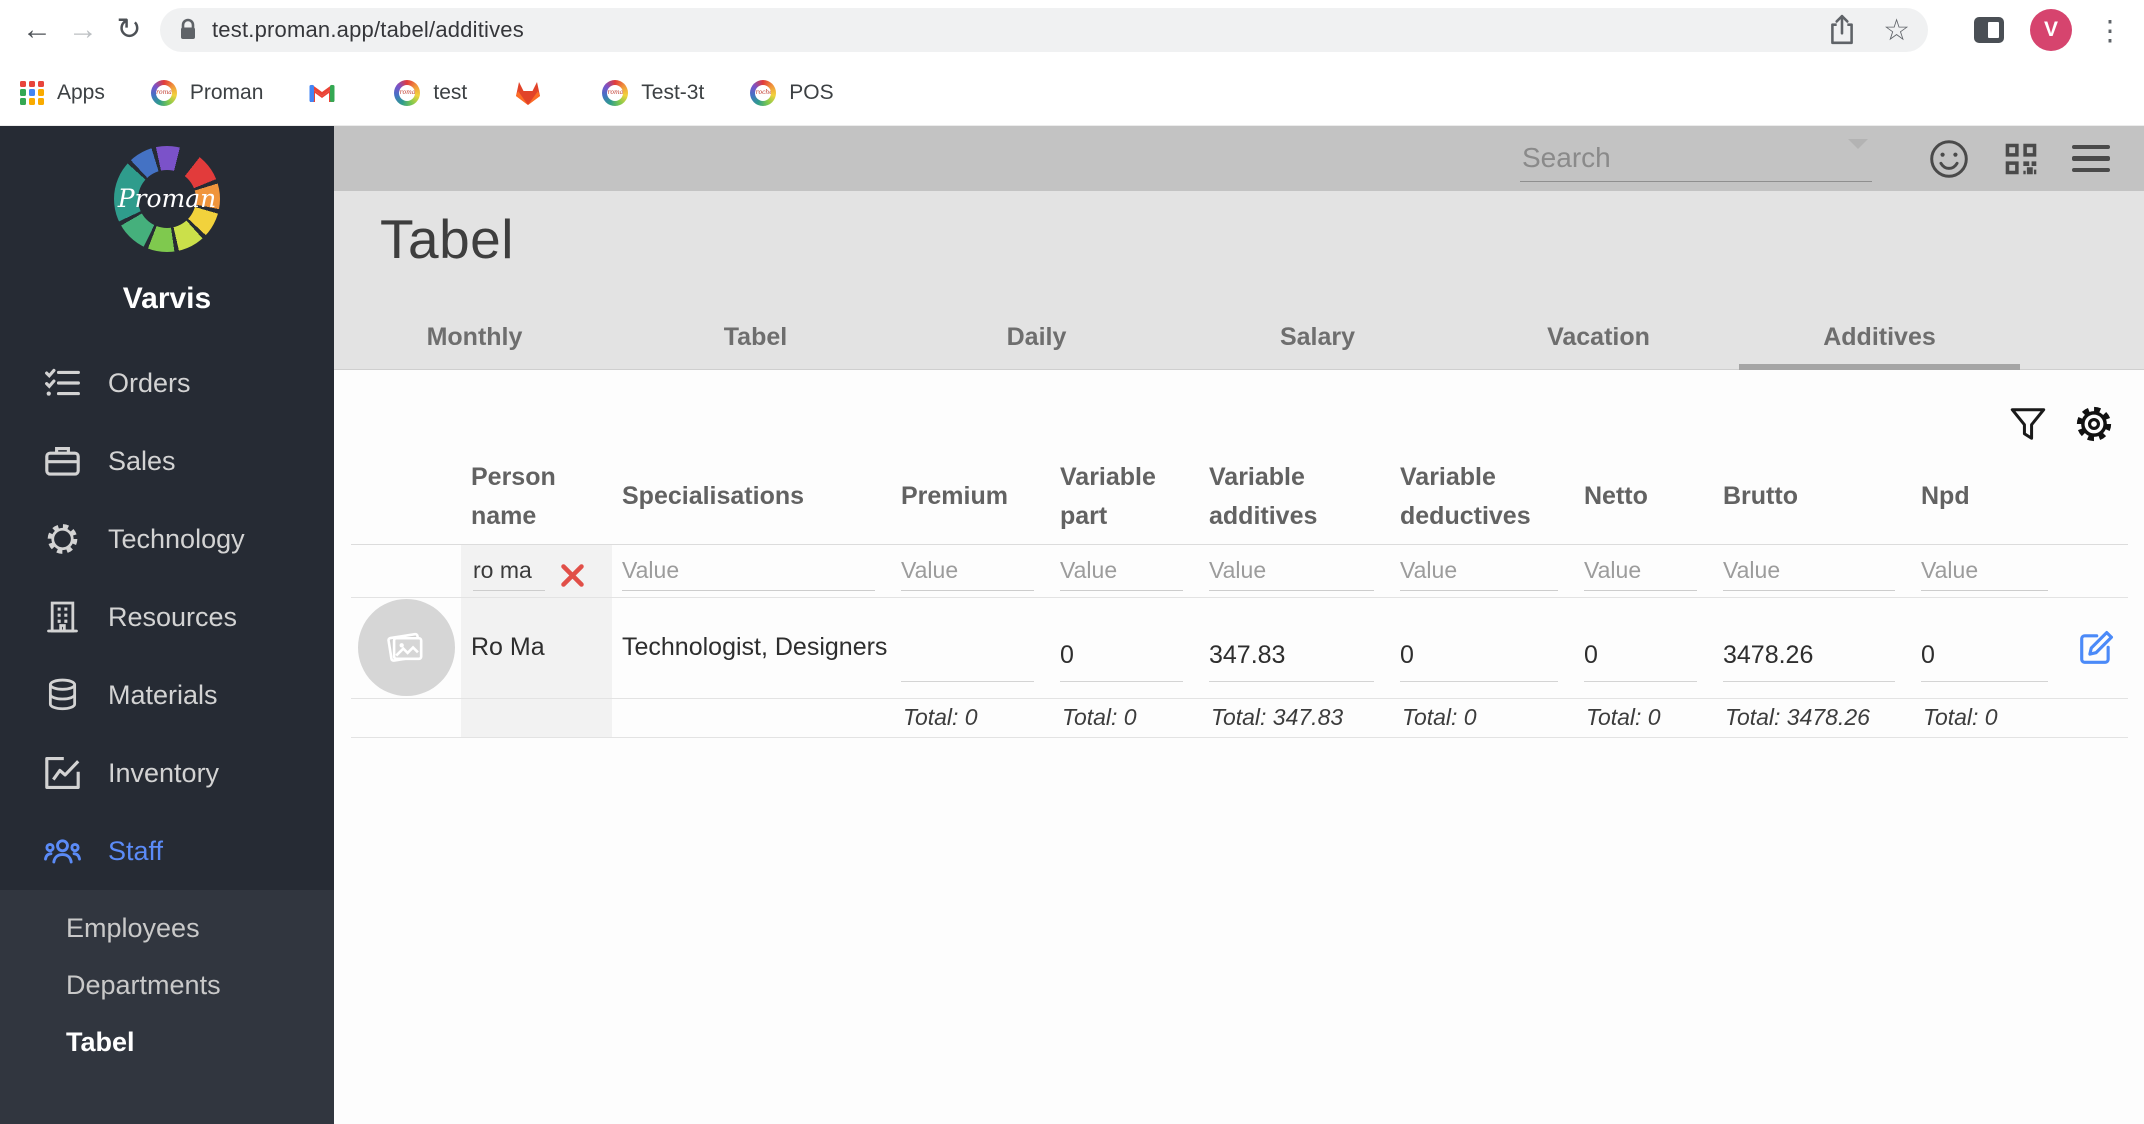 The image size is (2144, 1124). What do you see at coordinates (1640, 661) in the screenshot?
I see `netto-value-input` at bounding box center [1640, 661].